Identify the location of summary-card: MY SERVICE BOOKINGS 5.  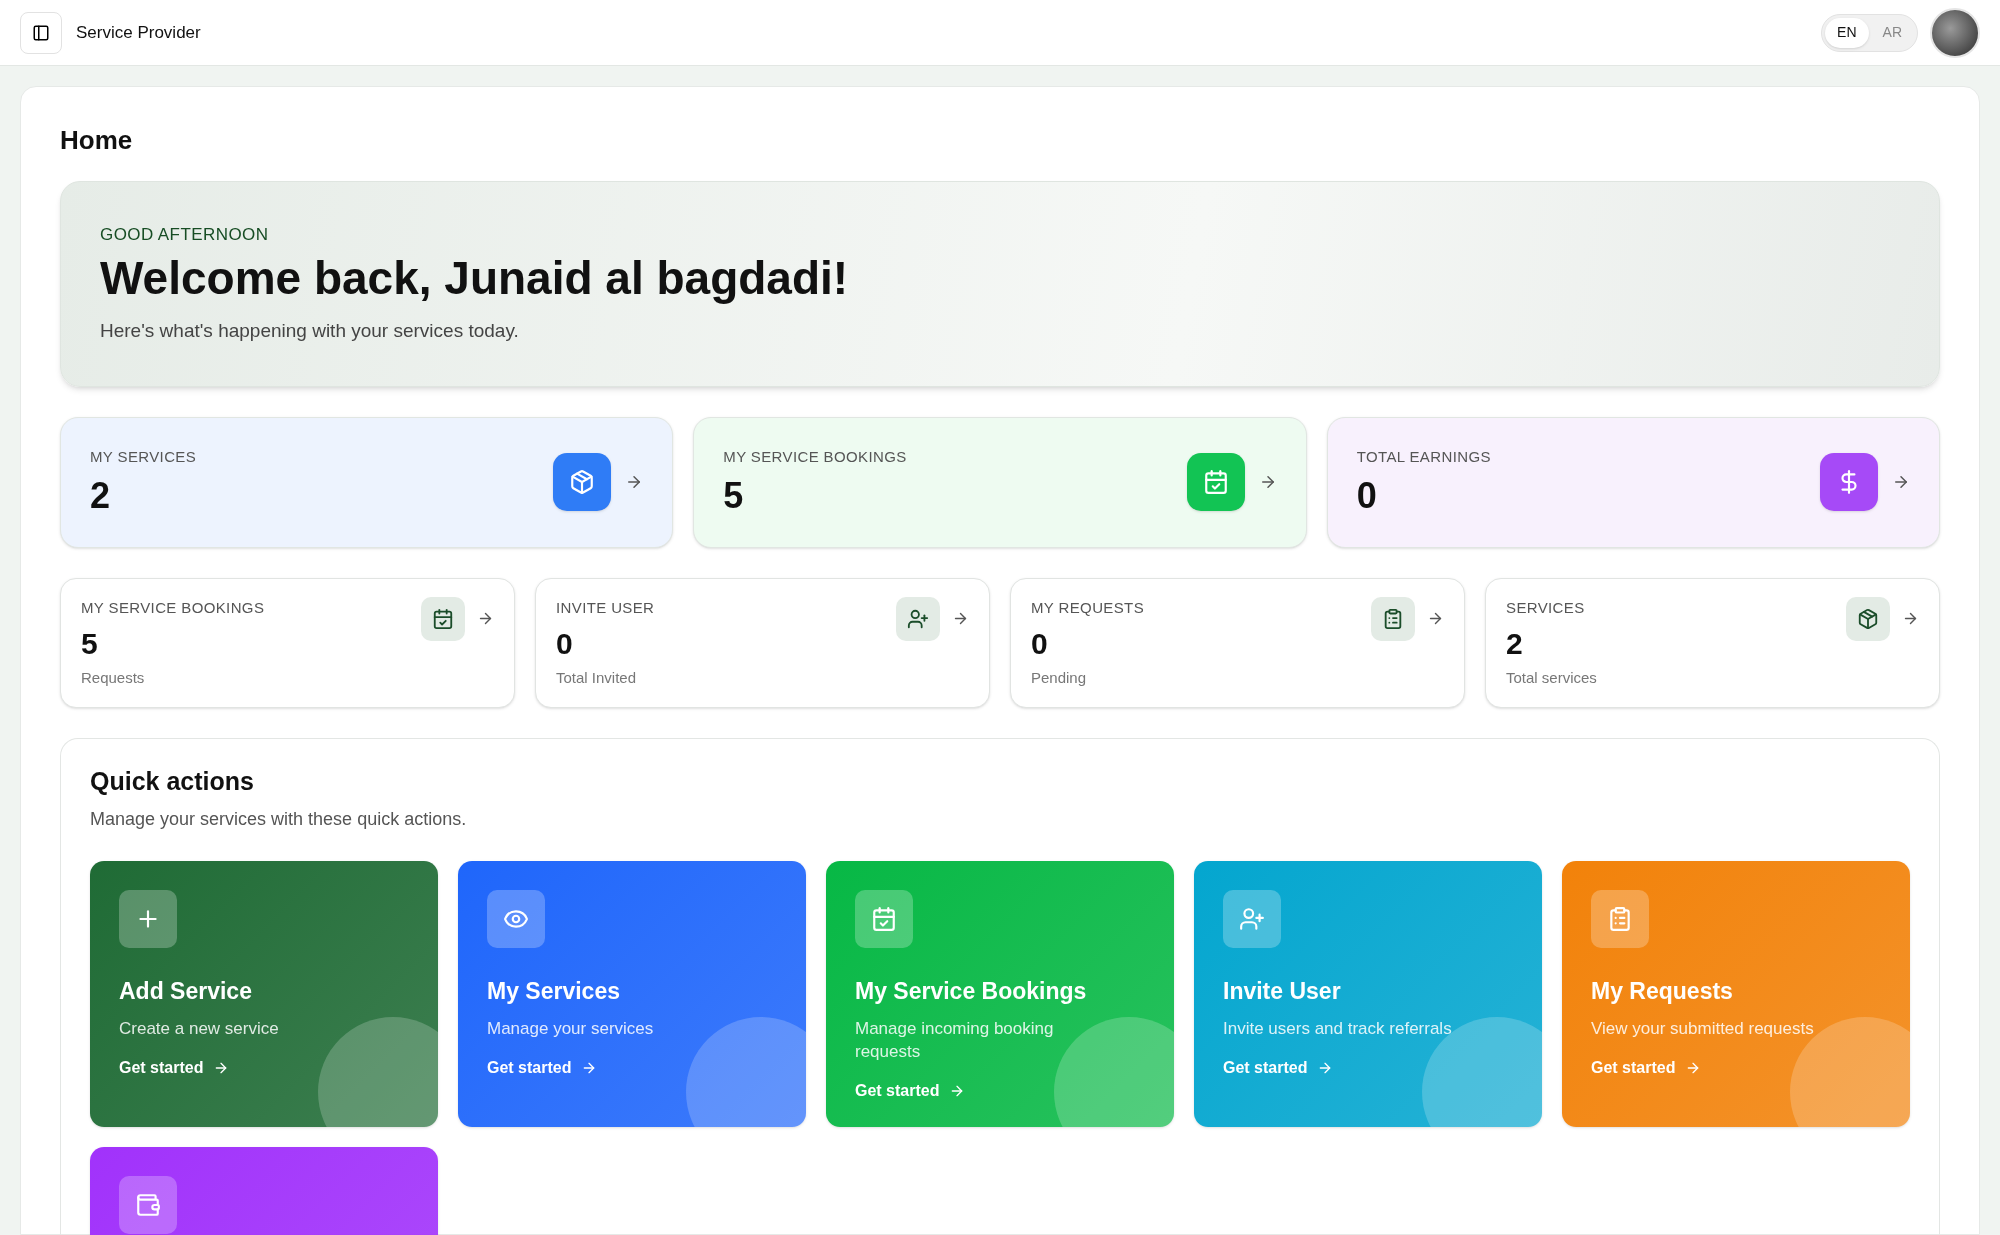
(1000, 482).